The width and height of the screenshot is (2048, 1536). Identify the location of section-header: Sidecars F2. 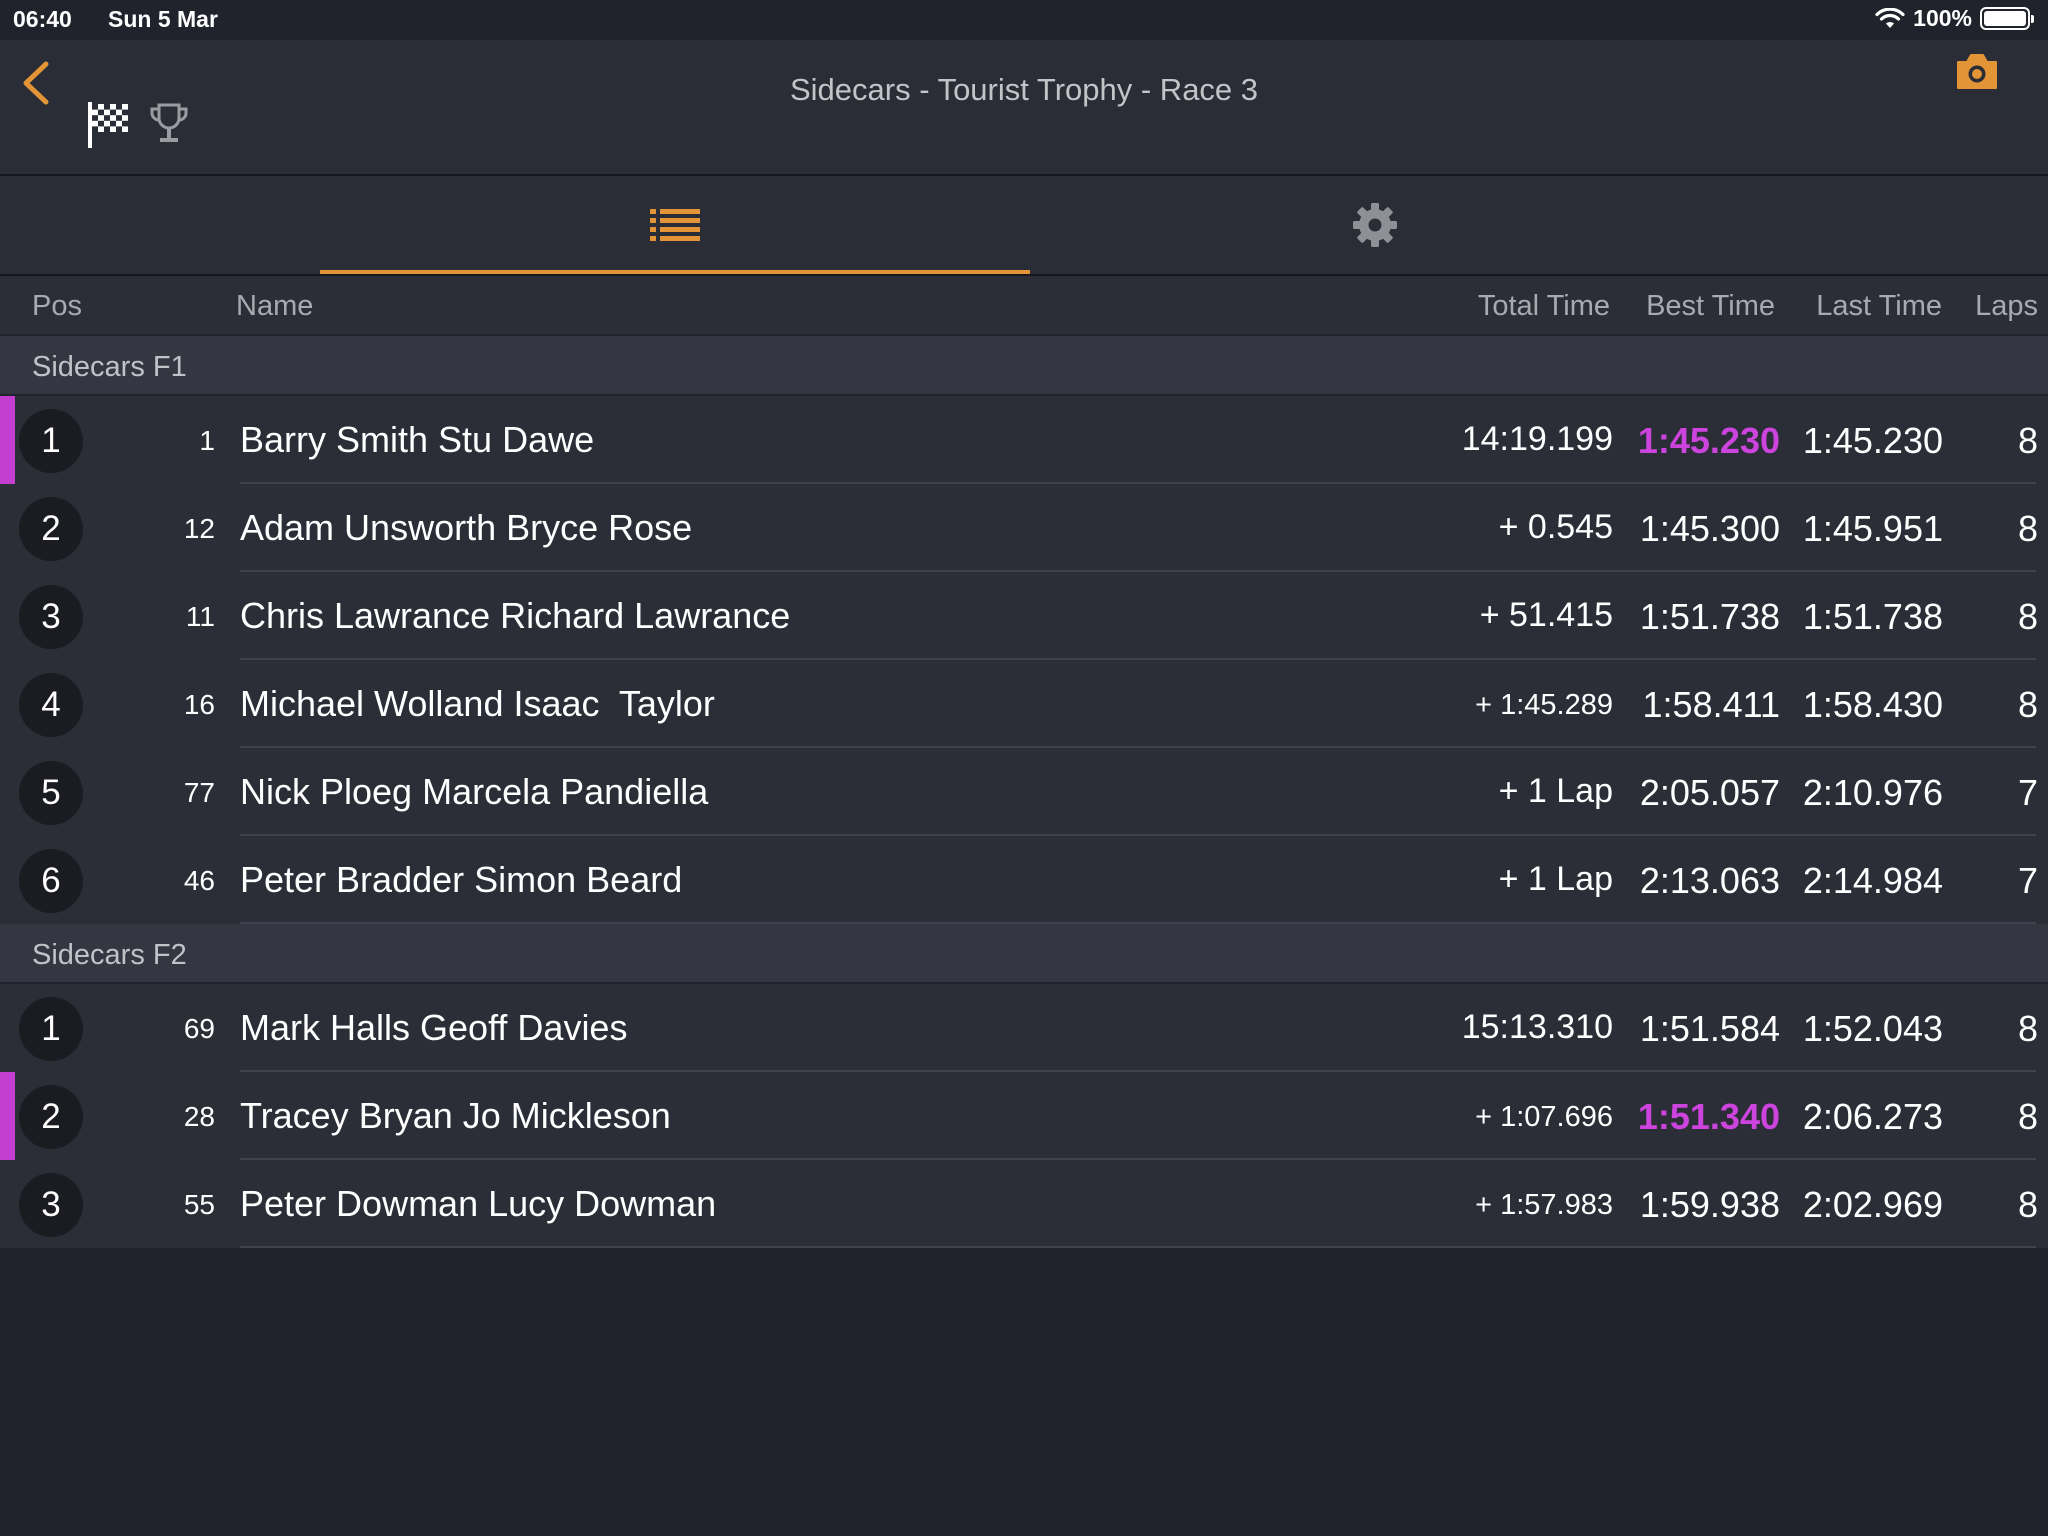
(1024, 953).